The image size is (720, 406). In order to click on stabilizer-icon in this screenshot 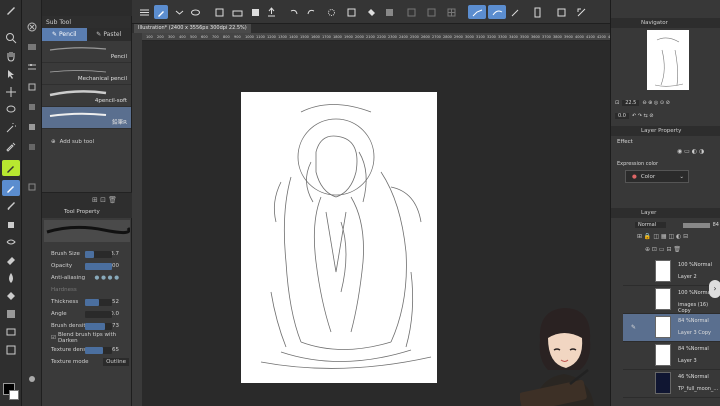, I will do `click(477, 12)`.